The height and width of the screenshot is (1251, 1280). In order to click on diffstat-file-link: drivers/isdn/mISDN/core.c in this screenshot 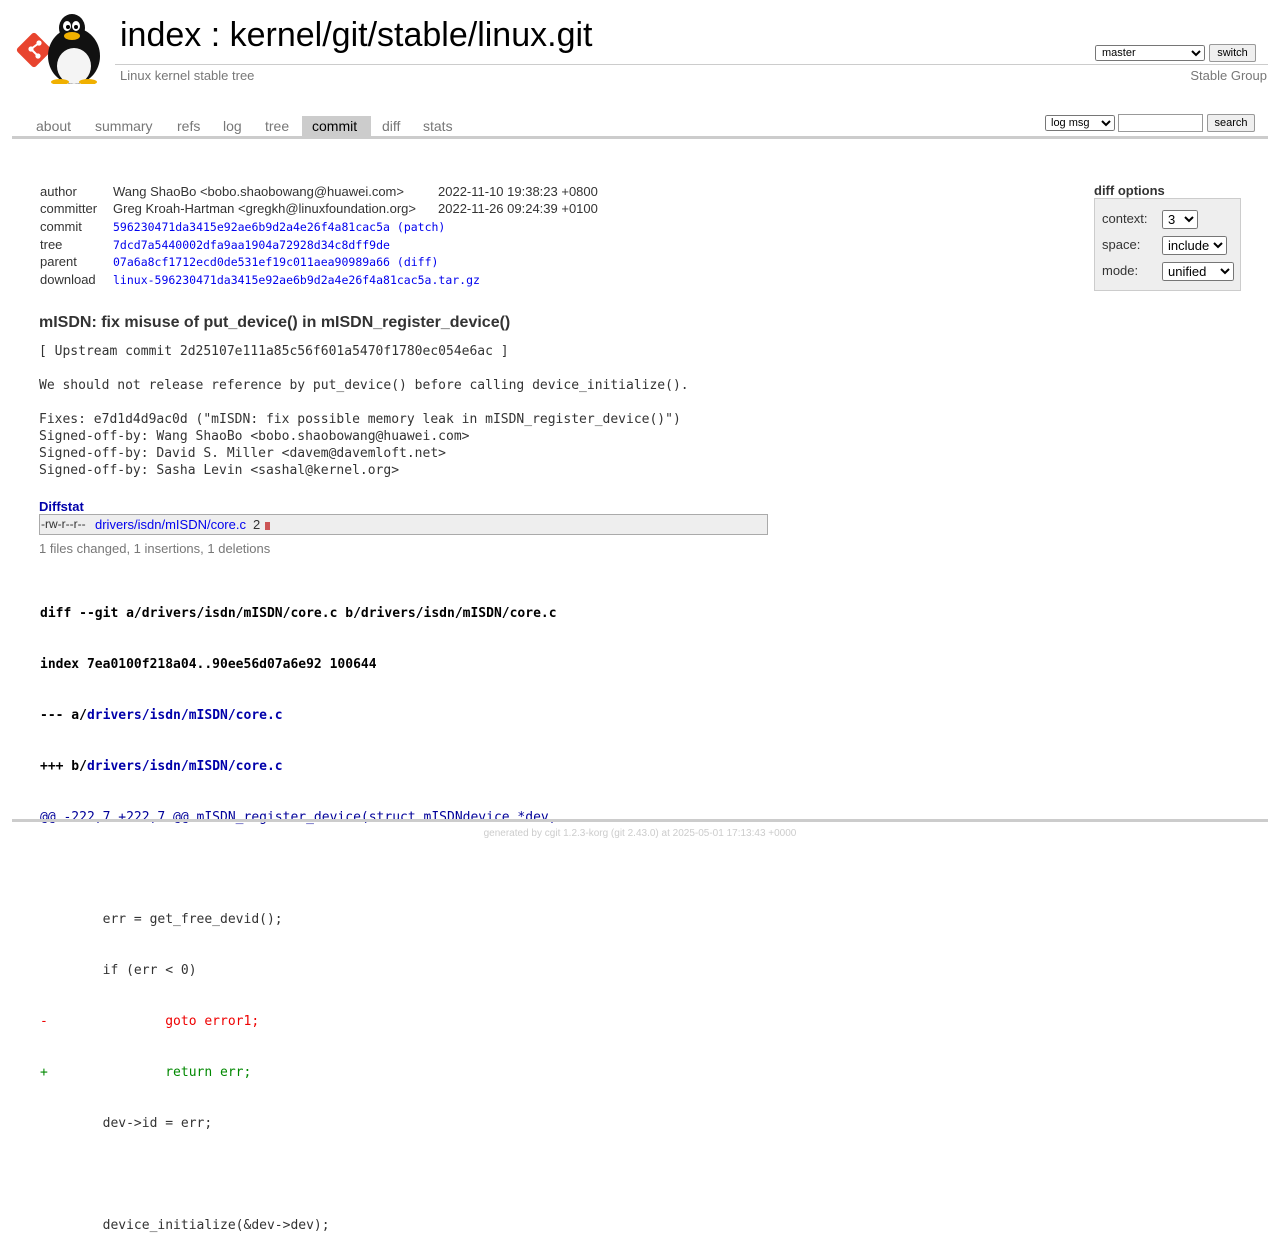, I will do `click(170, 524)`.